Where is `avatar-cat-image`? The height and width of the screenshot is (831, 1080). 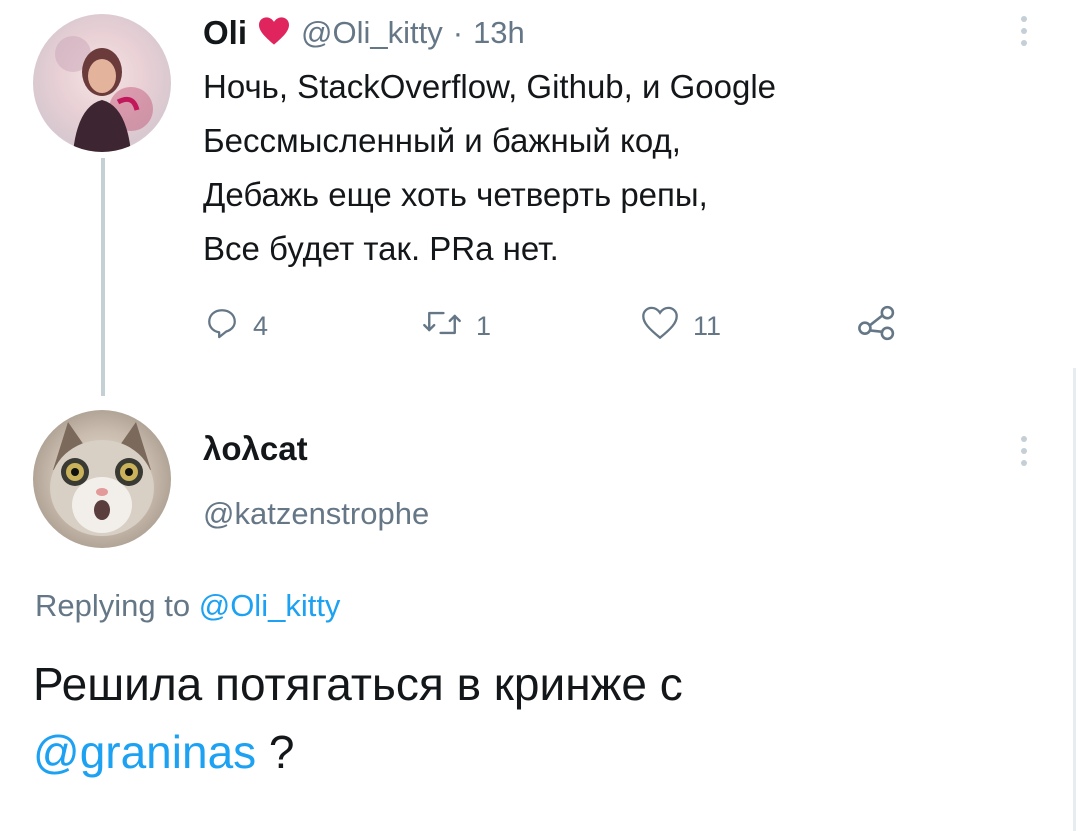 avatar-cat-image is located at coordinates (102, 479).